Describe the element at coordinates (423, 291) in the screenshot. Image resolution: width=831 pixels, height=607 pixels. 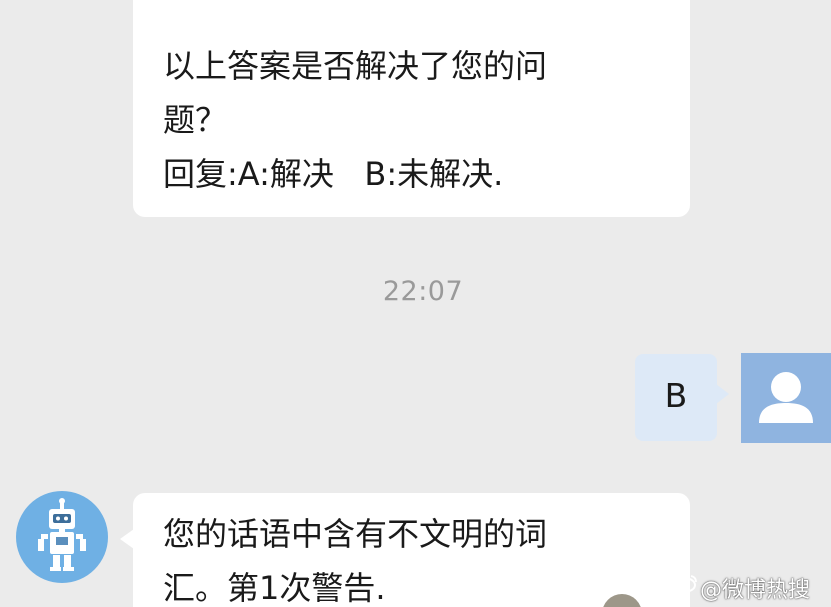
I see `message-timestamp: 22:07` at that location.